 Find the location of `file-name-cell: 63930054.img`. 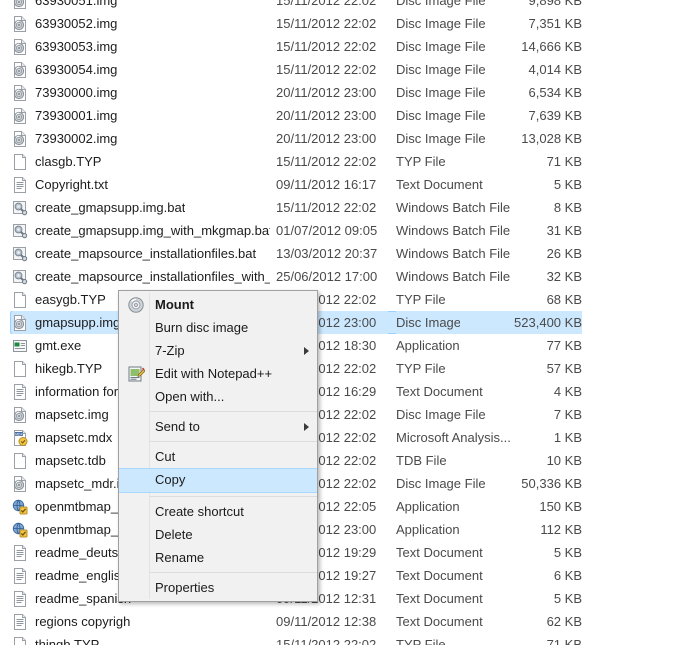

file-name-cell: 63930054.img is located at coordinates (141, 69).